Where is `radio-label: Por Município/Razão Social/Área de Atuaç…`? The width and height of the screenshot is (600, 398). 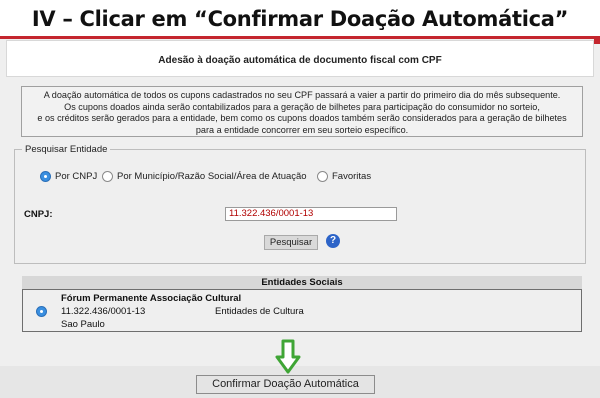 radio-label: Por Município/Razão Social/Área de Atuaç… is located at coordinates (212, 176).